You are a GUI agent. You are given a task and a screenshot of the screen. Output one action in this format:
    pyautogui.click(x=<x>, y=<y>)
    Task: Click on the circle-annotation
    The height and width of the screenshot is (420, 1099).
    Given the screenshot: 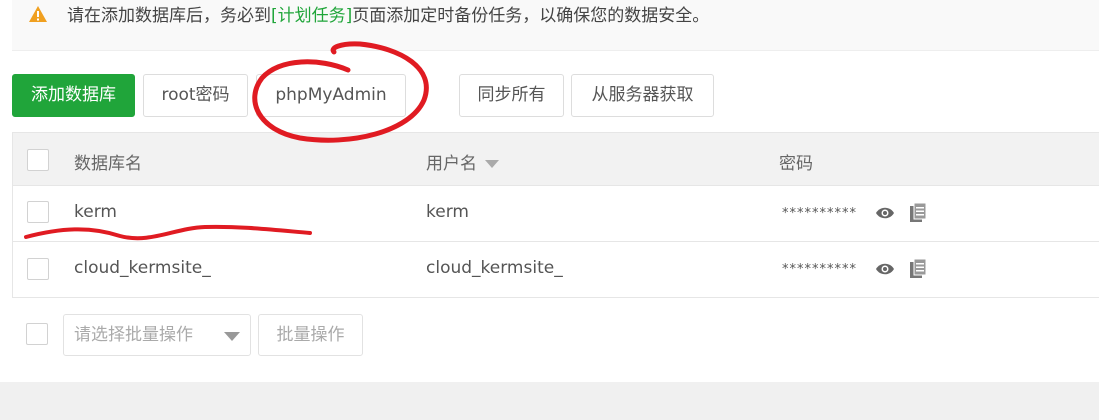 What is the action you would take?
    pyautogui.click(x=340, y=92)
    